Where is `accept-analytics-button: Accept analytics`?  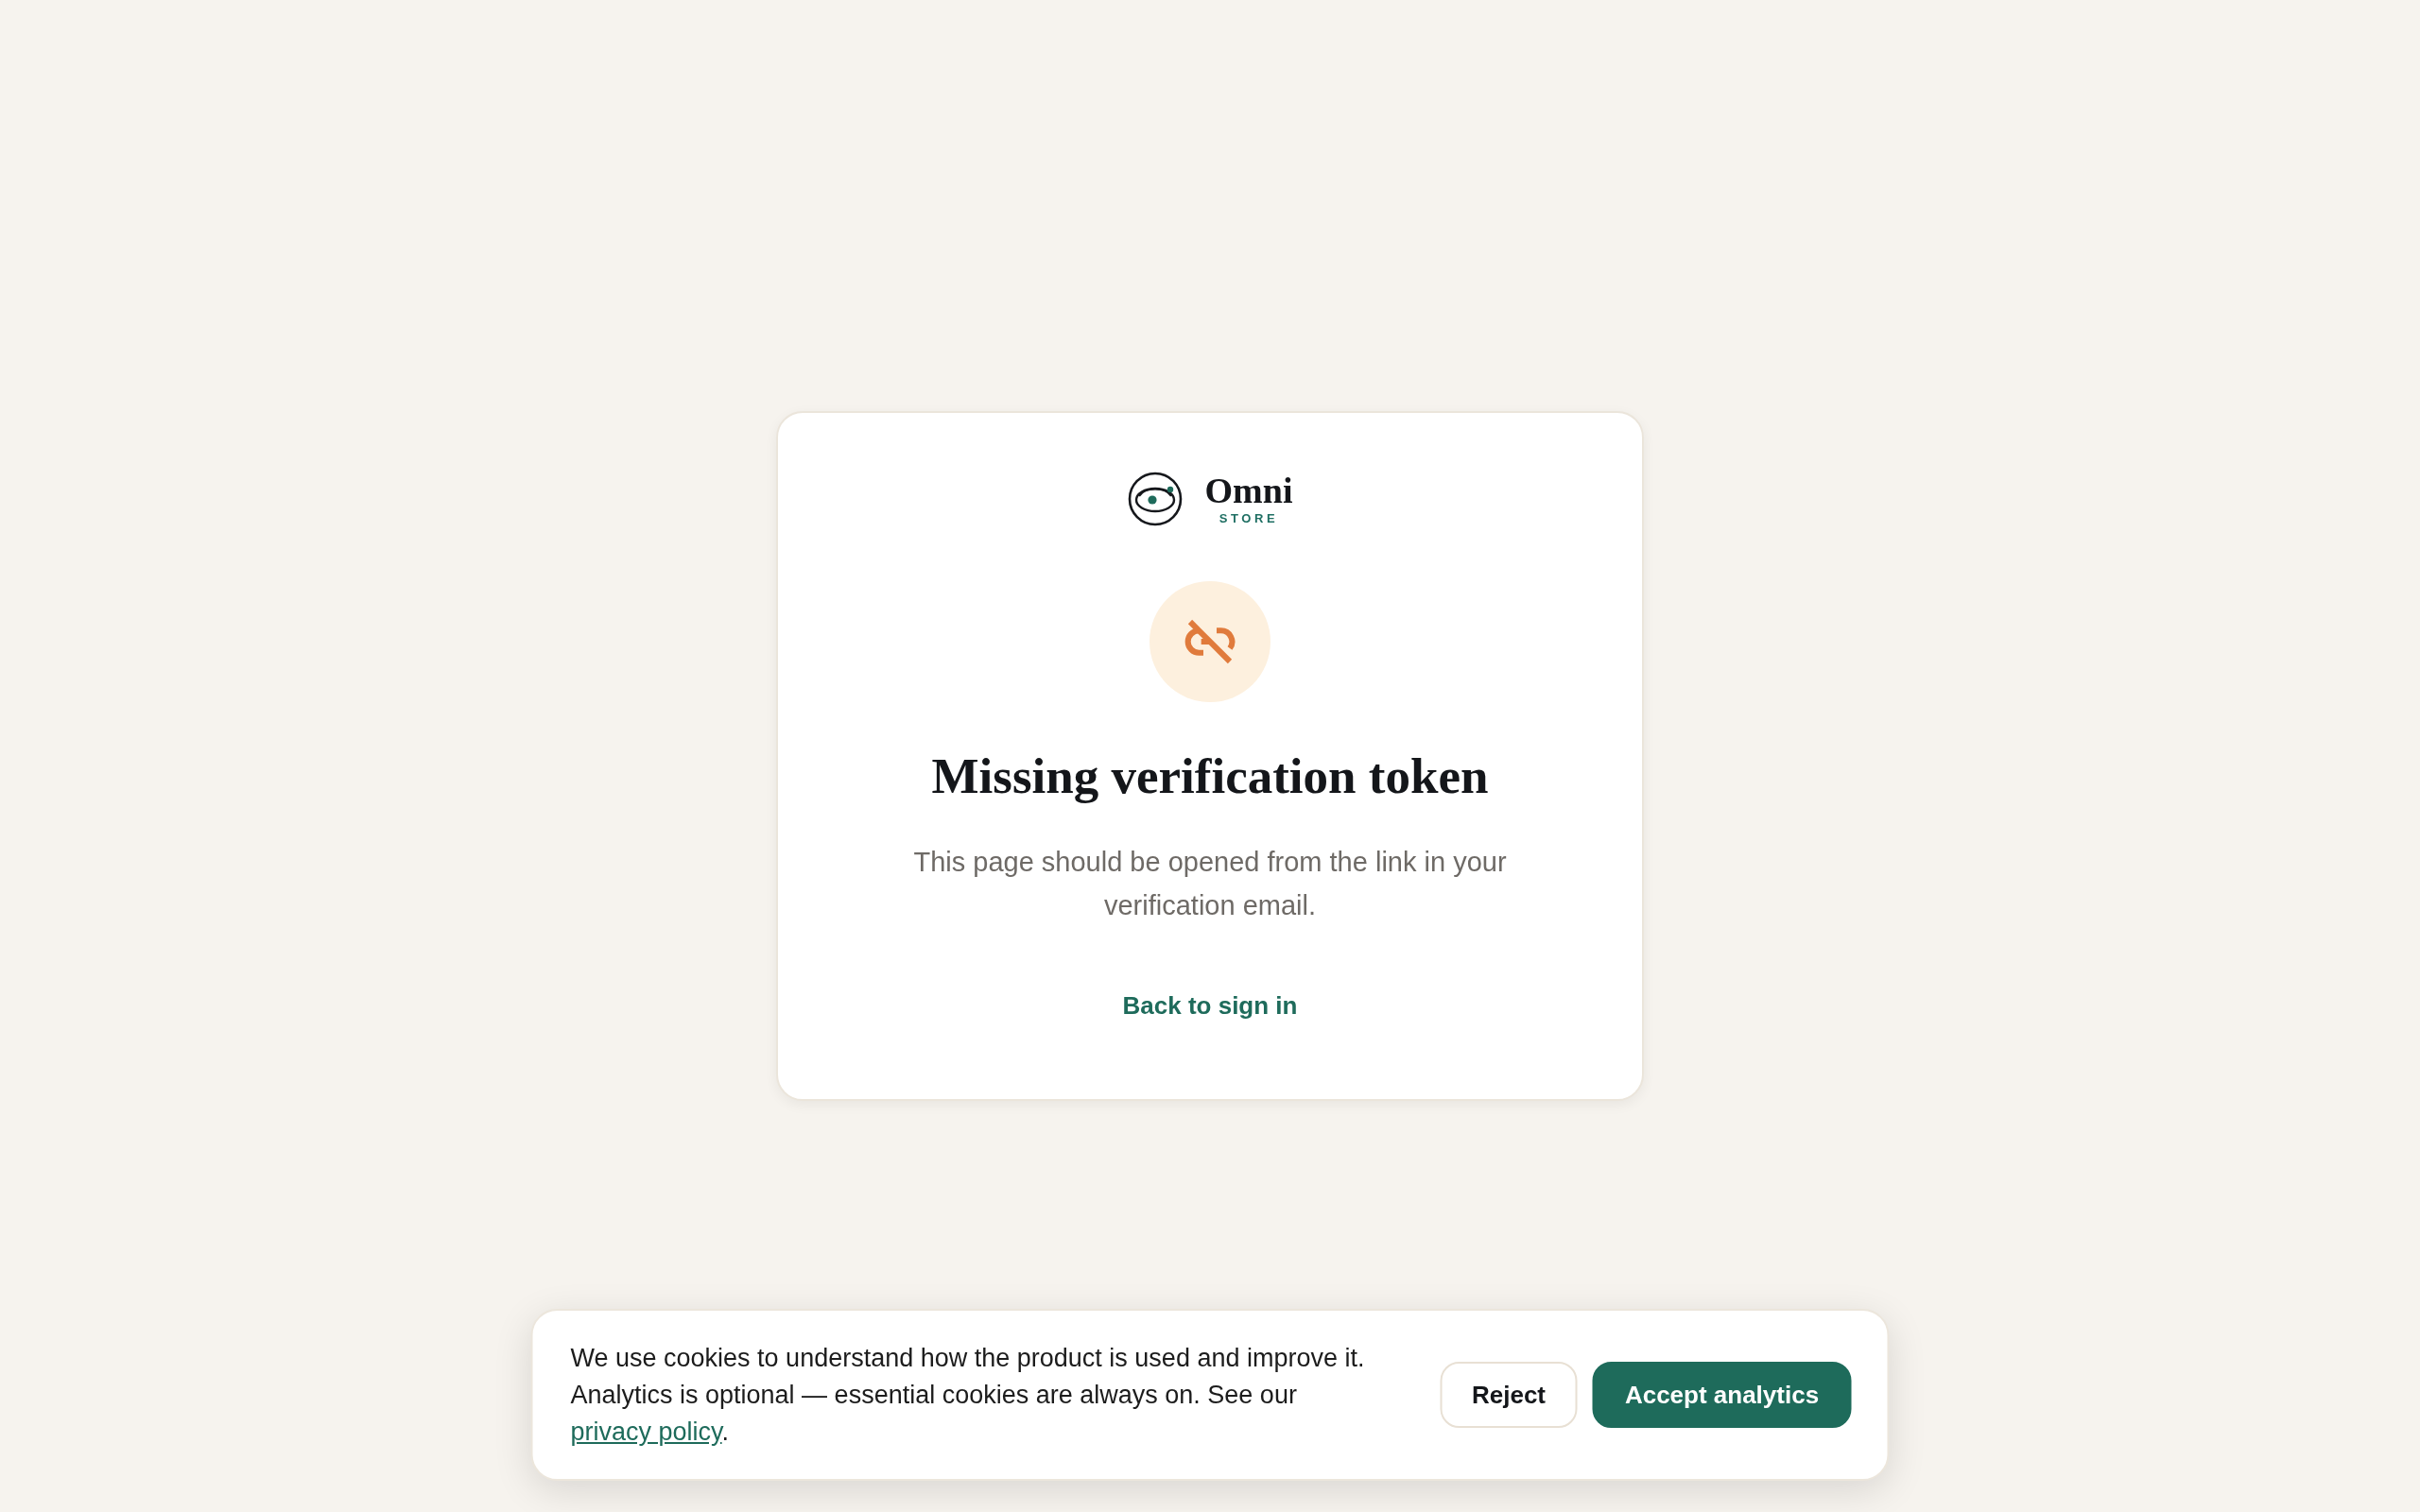 accept-analytics-button: Accept analytics is located at coordinates (1722, 1395).